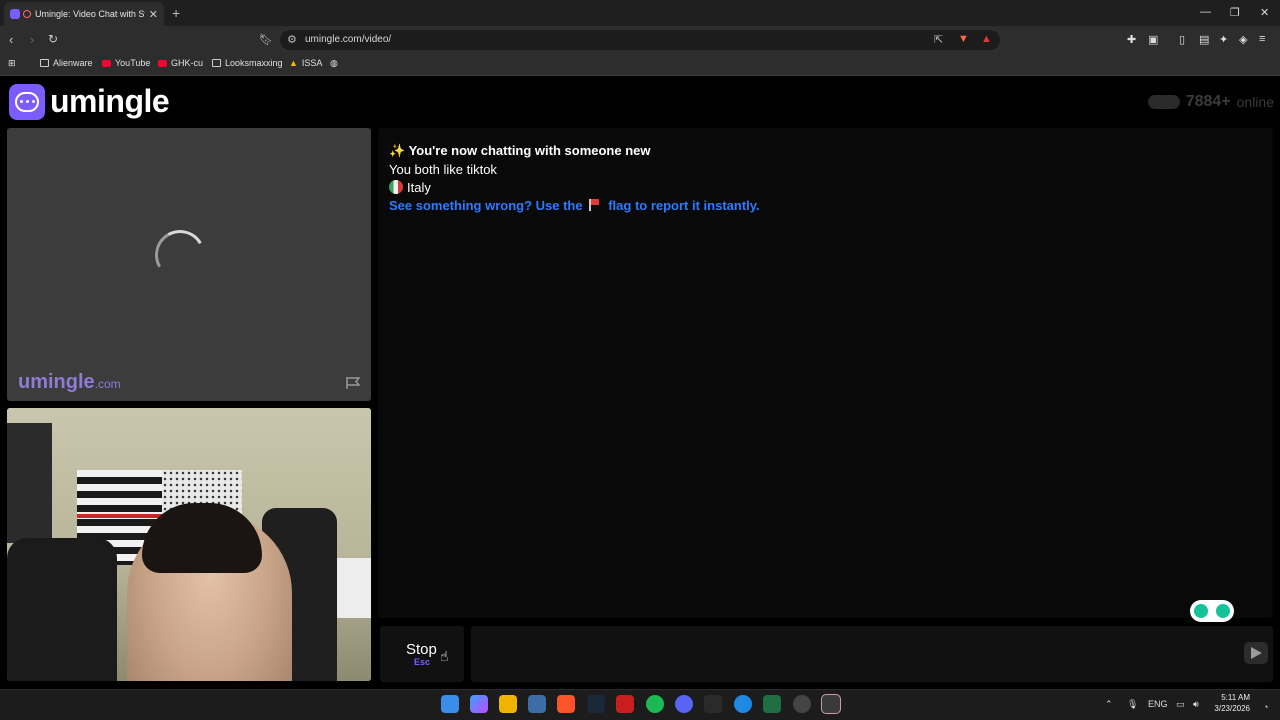 This screenshot has height=720, width=1280. I want to click on message-text: You both like tiktok, so click(443, 169).